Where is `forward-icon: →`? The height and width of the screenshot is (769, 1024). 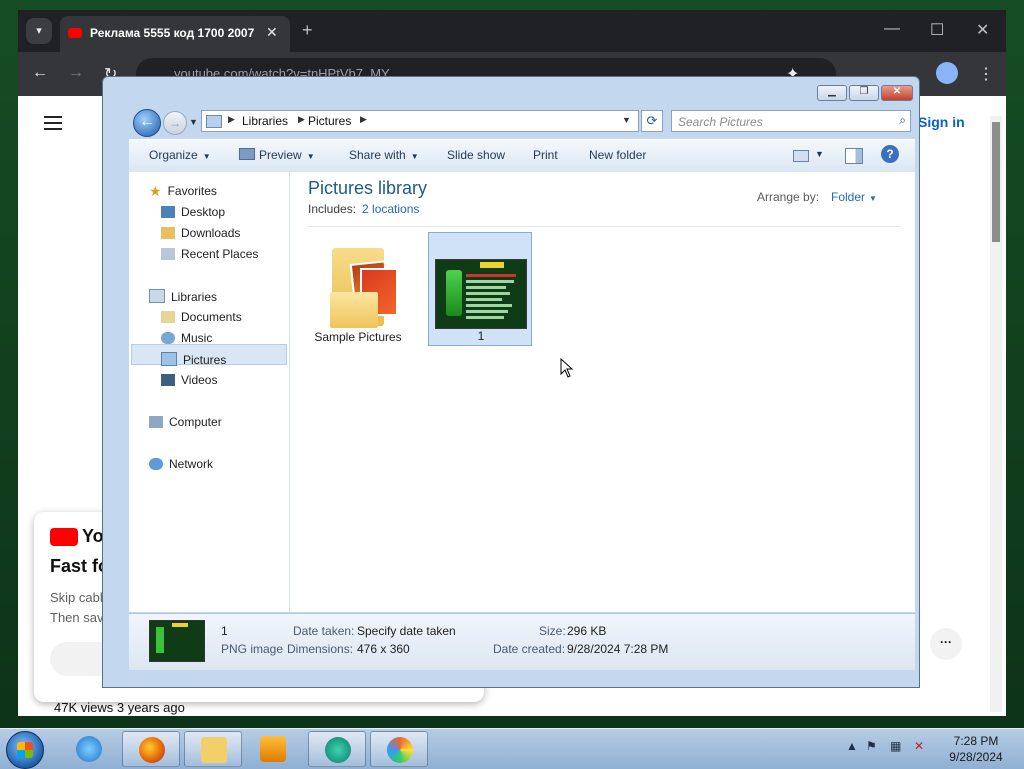
forward-icon: → is located at coordinates (76, 73).